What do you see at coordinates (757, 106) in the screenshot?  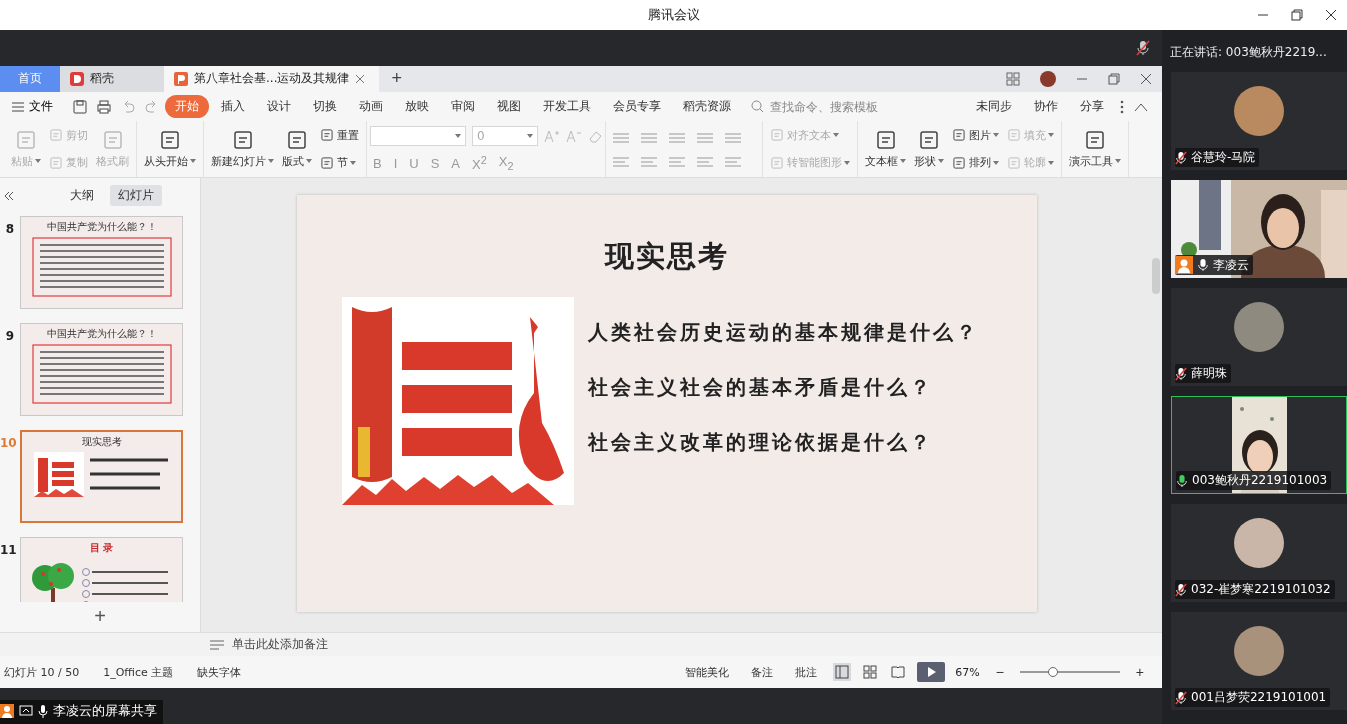 I see `search-icon` at bounding box center [757, 106].